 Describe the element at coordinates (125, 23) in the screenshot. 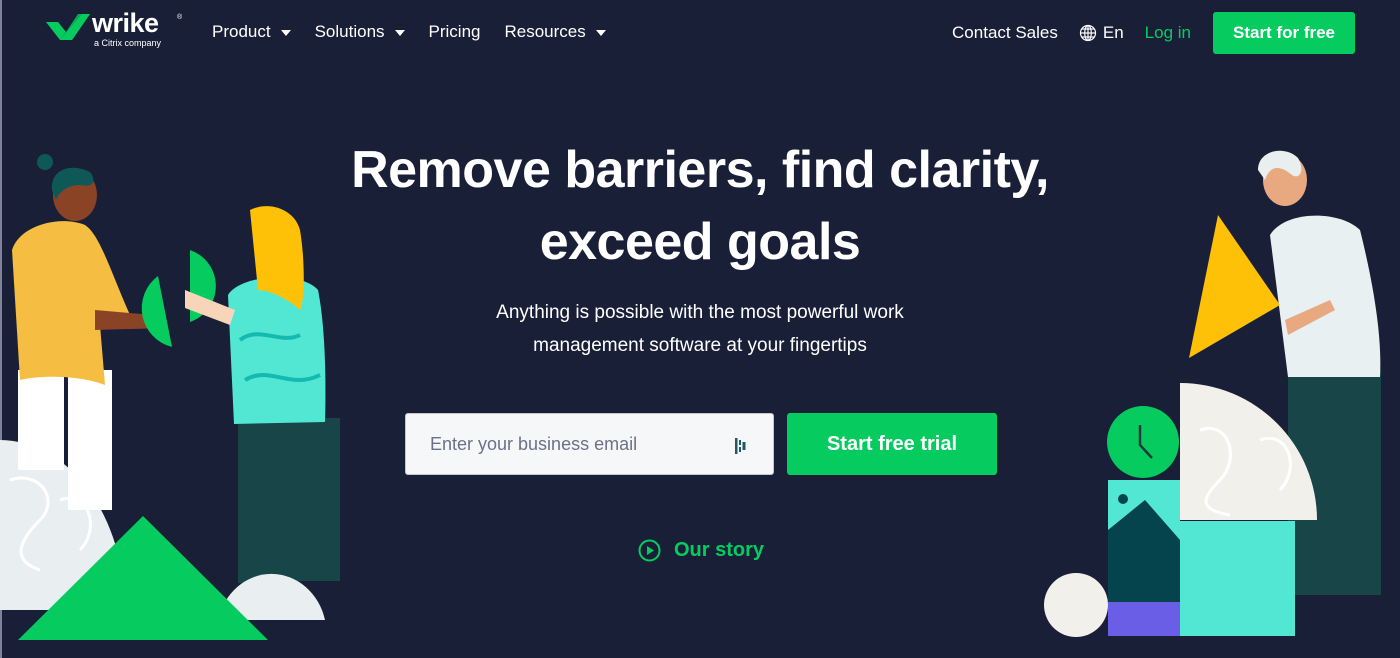

I see `logo-wordmark: wrike` at that location.